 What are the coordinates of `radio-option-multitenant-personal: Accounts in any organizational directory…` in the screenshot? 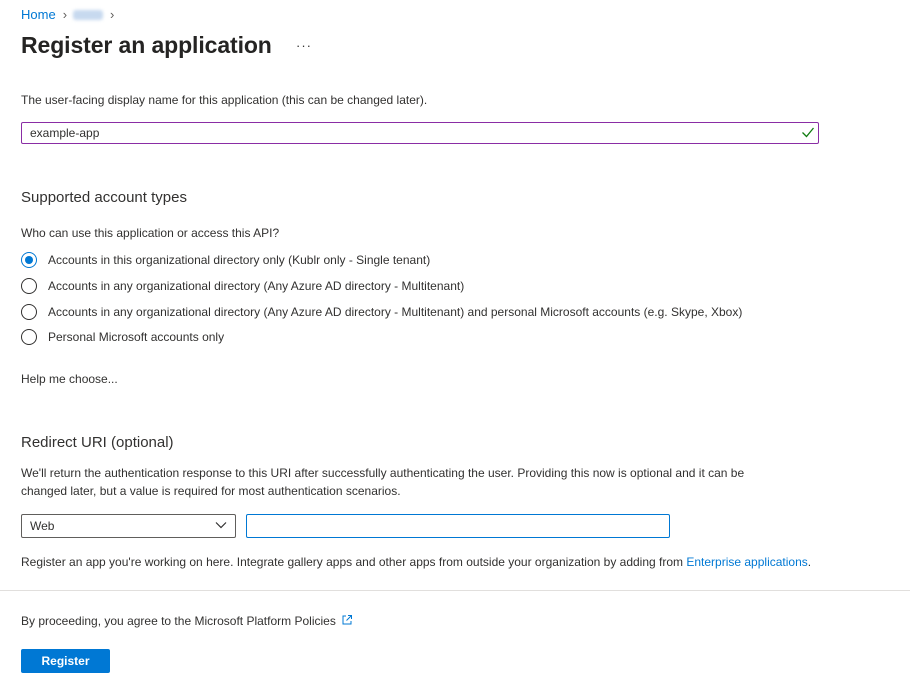 It's located at (381, 312).